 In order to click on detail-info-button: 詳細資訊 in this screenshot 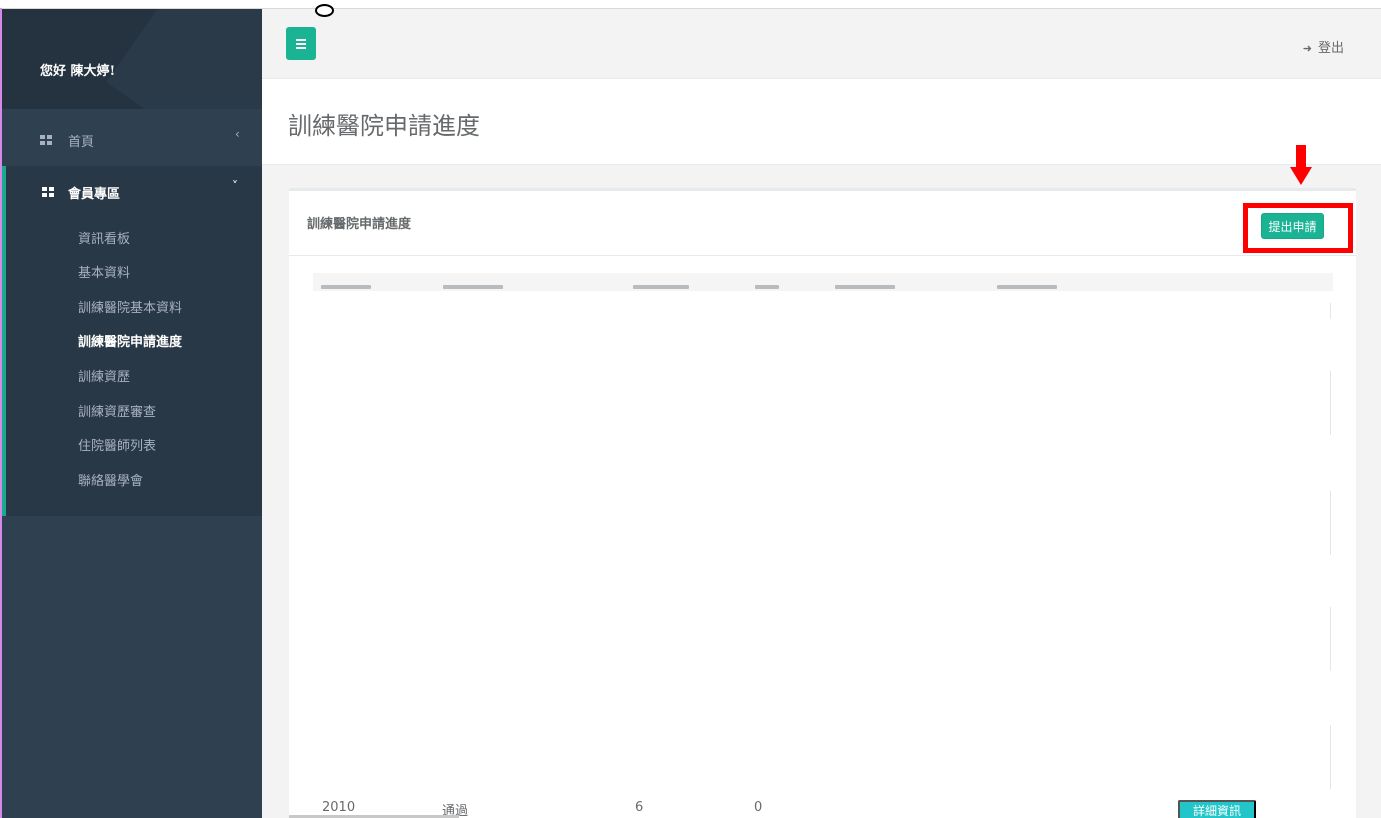, I will do `click(1217, 809)`.